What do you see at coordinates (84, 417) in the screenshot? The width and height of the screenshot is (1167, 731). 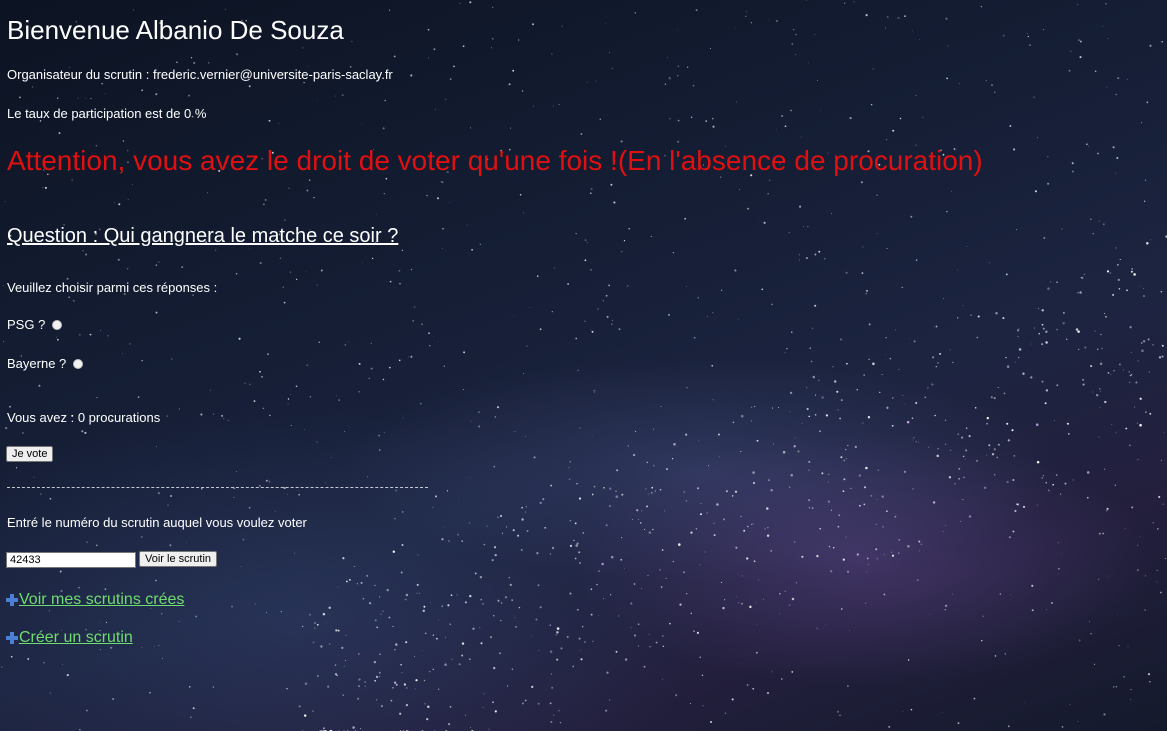 I see `proxies-count-text: Vous avez : 0 procurations` at bounding box center [84, 417].